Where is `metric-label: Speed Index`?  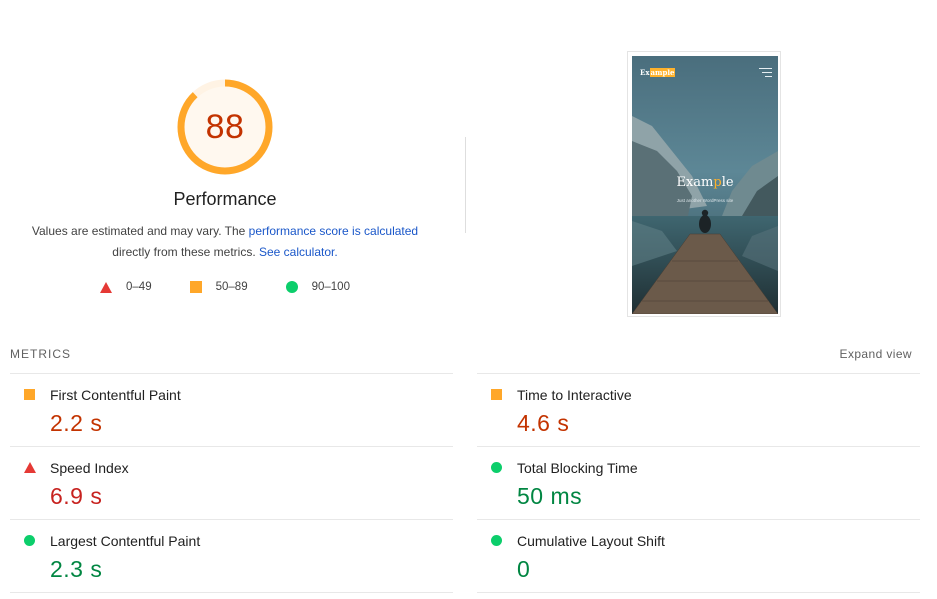
metric-label: Speed Index is located at coordinates (89, 468).